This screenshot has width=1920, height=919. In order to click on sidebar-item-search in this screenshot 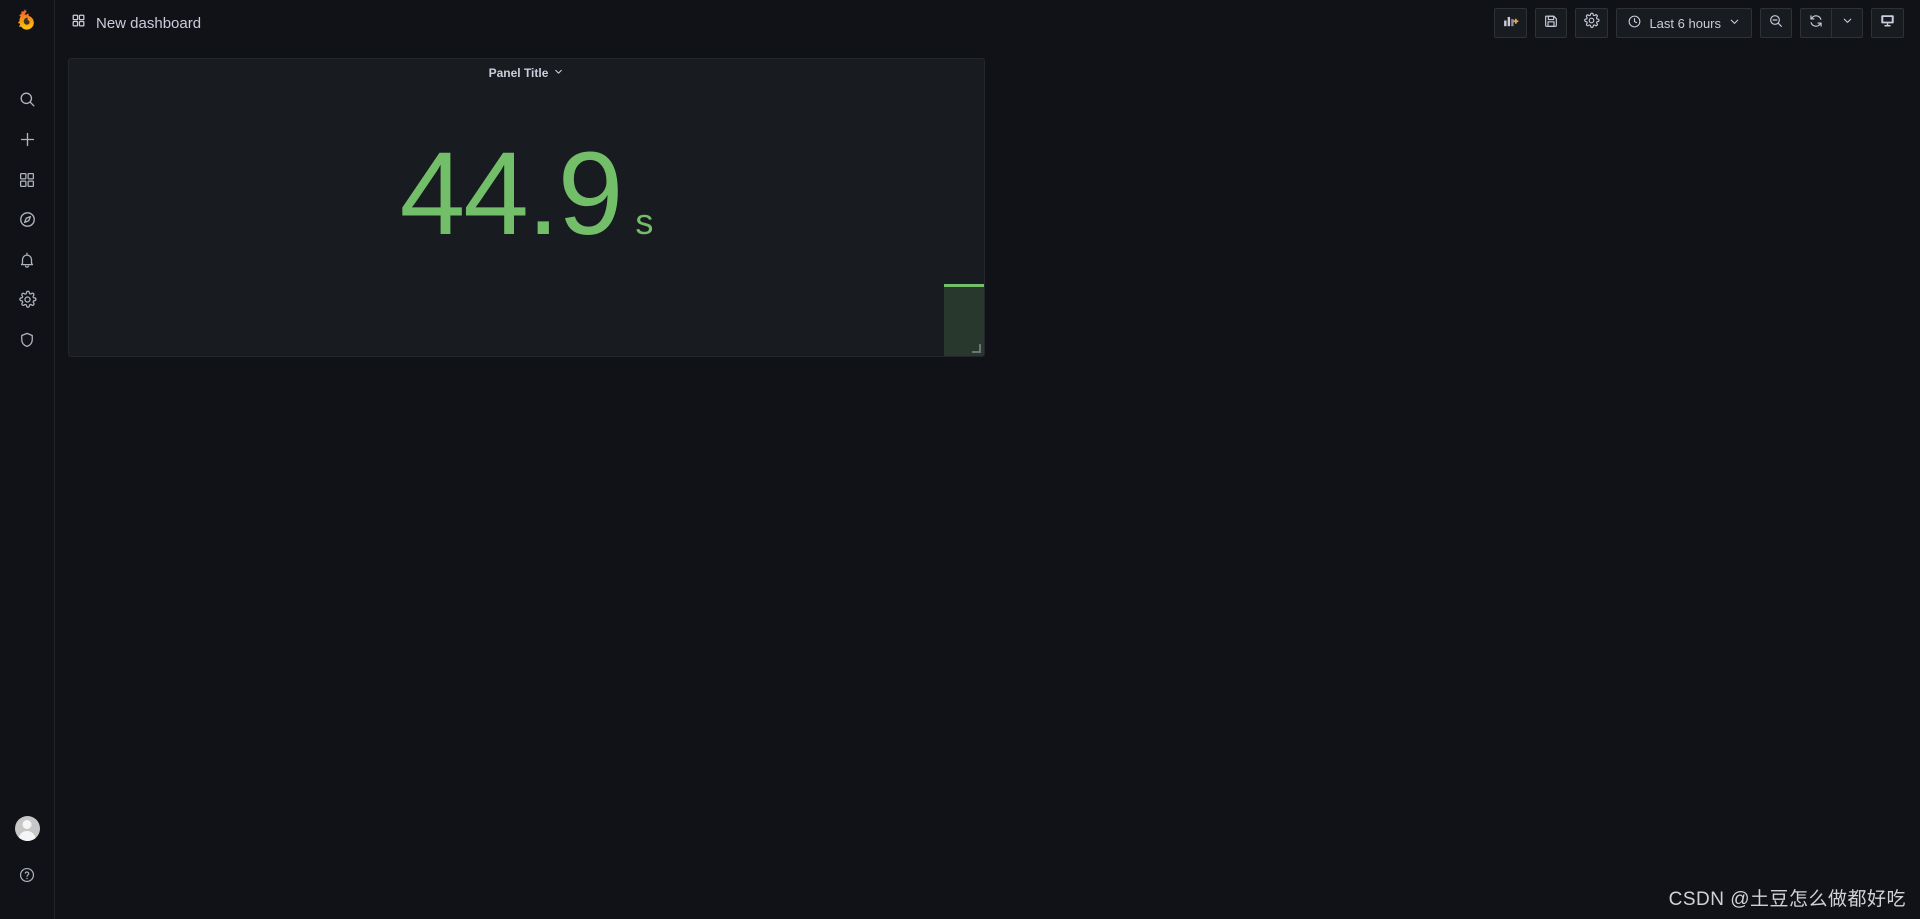, I will do `click(27, 102)`.